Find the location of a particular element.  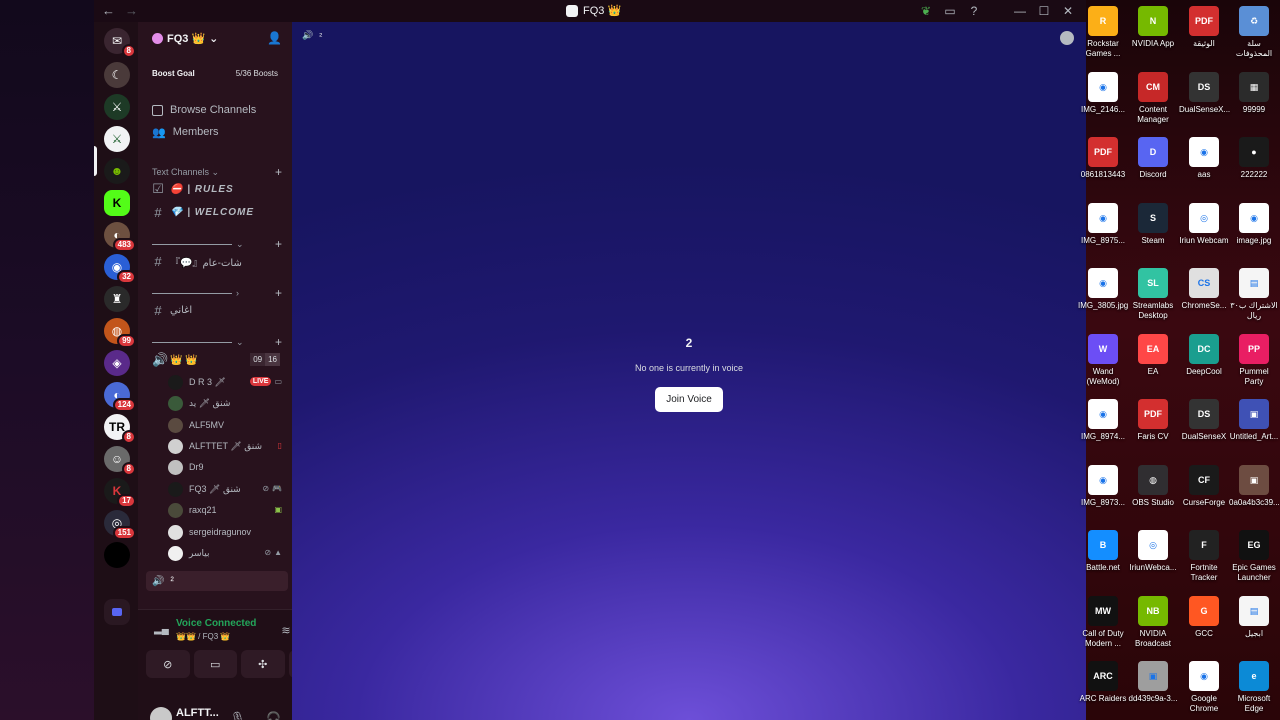

server-icon: ◐ 483 is located at coordinates (120, 237).